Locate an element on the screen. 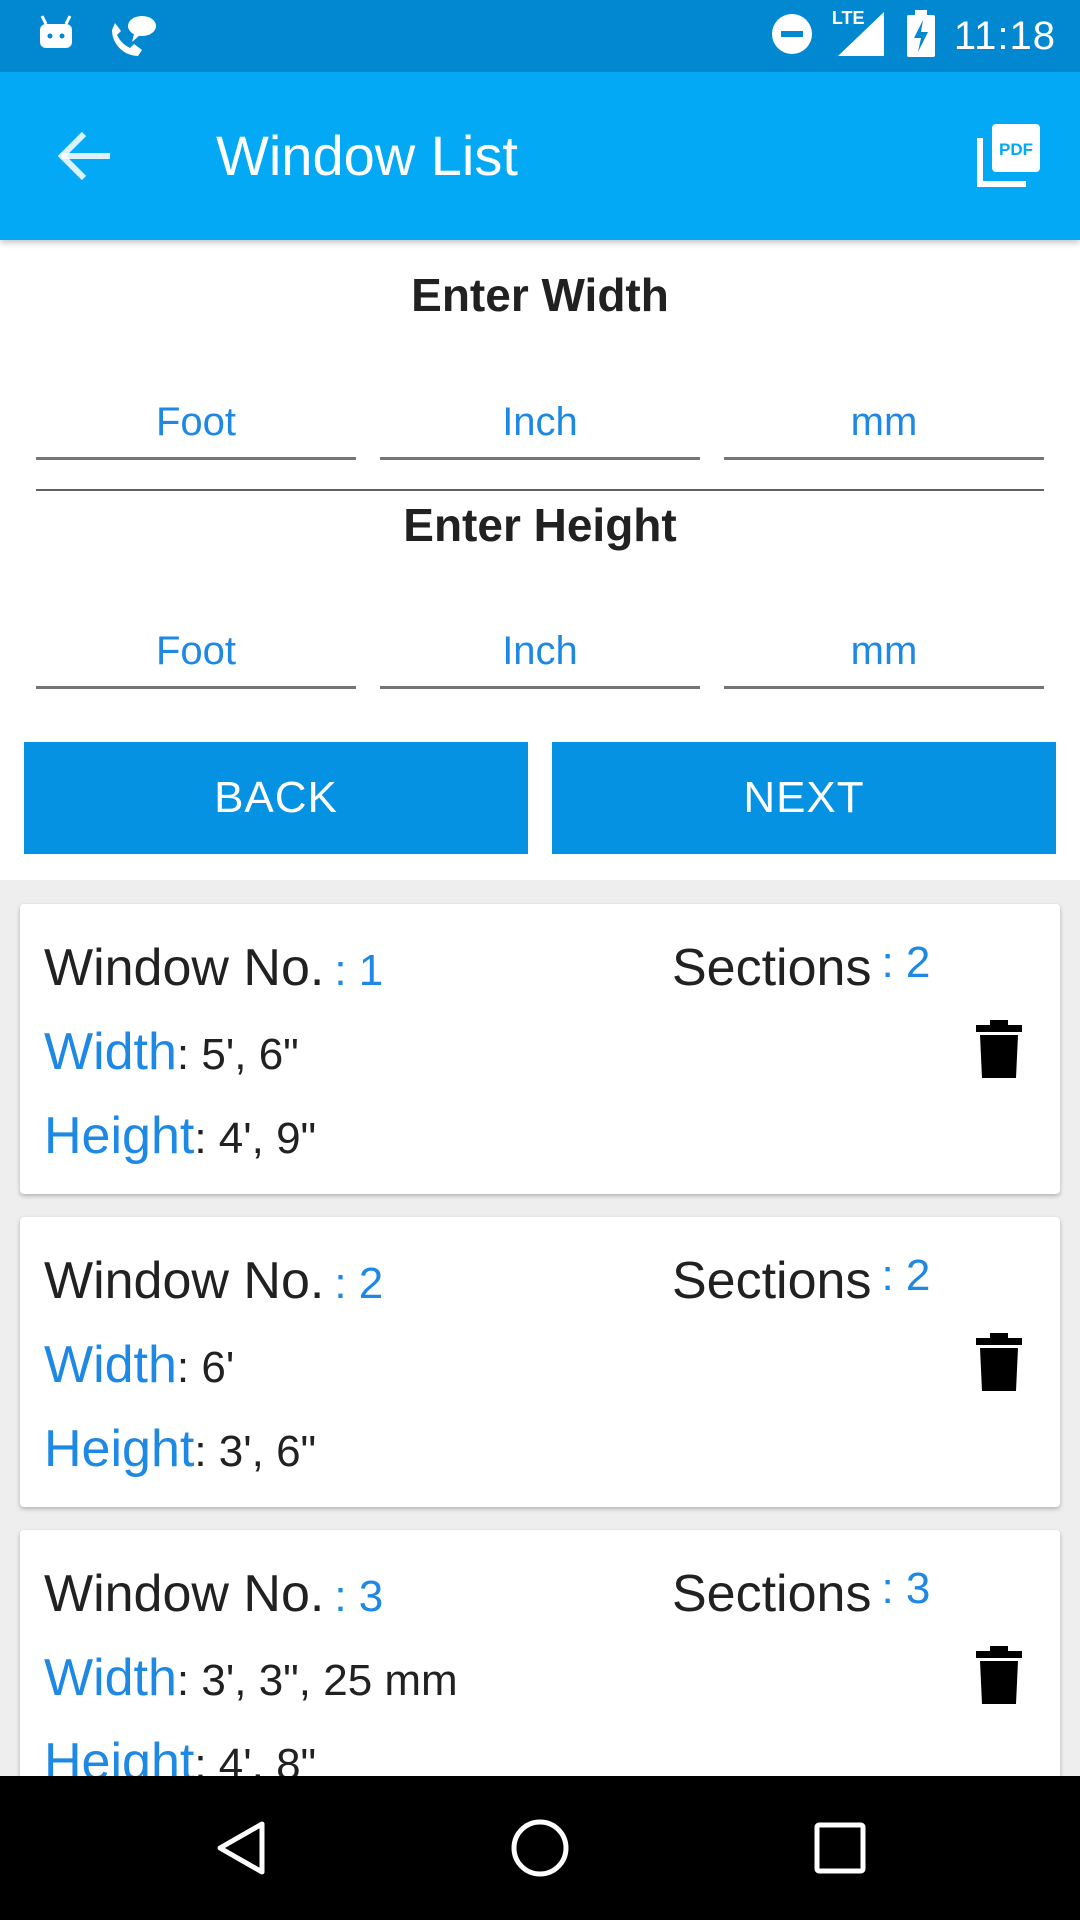 The height and width of the screenshot is (1920, 1080). width-inch-input: Inch is located at coordinates (540, 430).